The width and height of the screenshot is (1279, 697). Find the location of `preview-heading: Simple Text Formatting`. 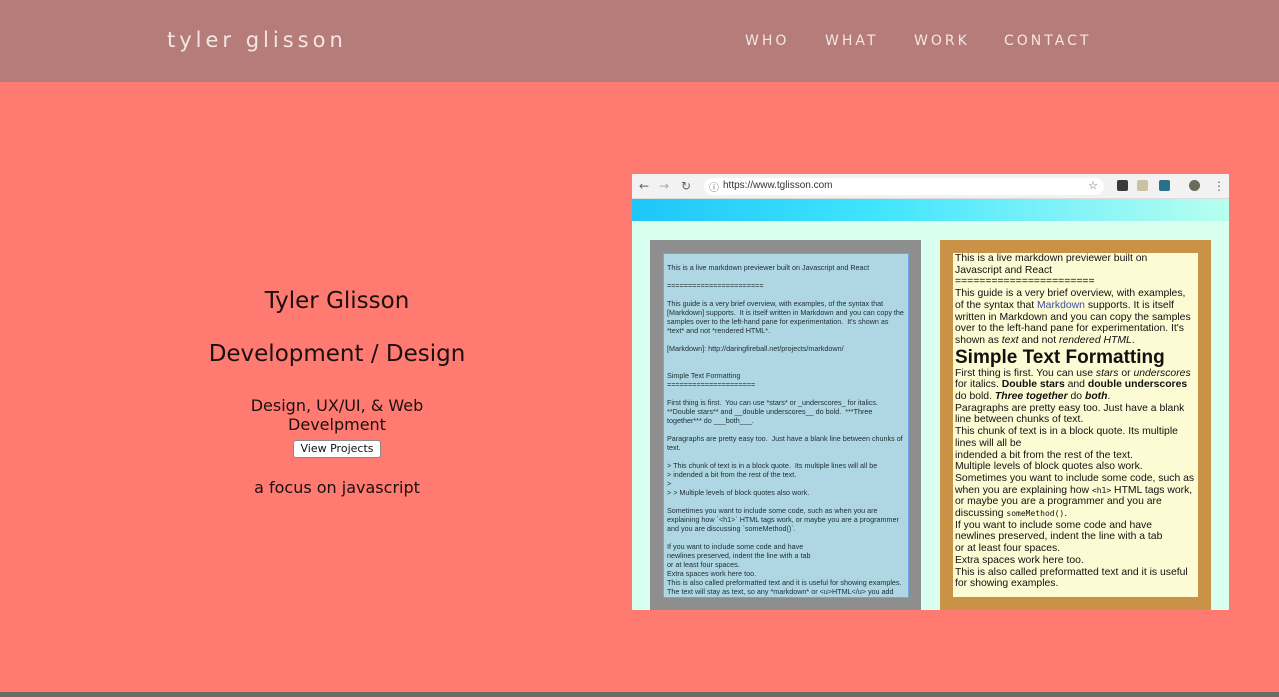

preview-heading: Simple Text Formatting is located at coordinates (1060, 357).